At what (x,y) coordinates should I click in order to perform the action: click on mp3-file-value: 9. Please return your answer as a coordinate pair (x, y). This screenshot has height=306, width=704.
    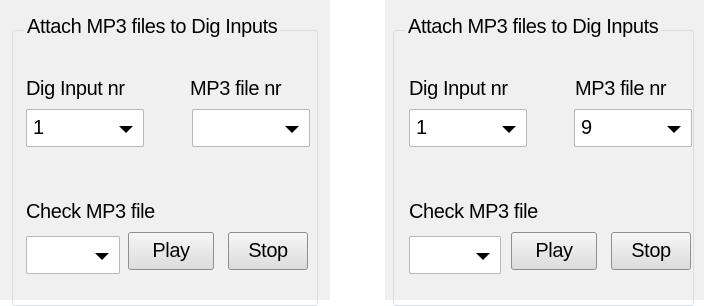
    Looking at the image, I should click on (587, 128).